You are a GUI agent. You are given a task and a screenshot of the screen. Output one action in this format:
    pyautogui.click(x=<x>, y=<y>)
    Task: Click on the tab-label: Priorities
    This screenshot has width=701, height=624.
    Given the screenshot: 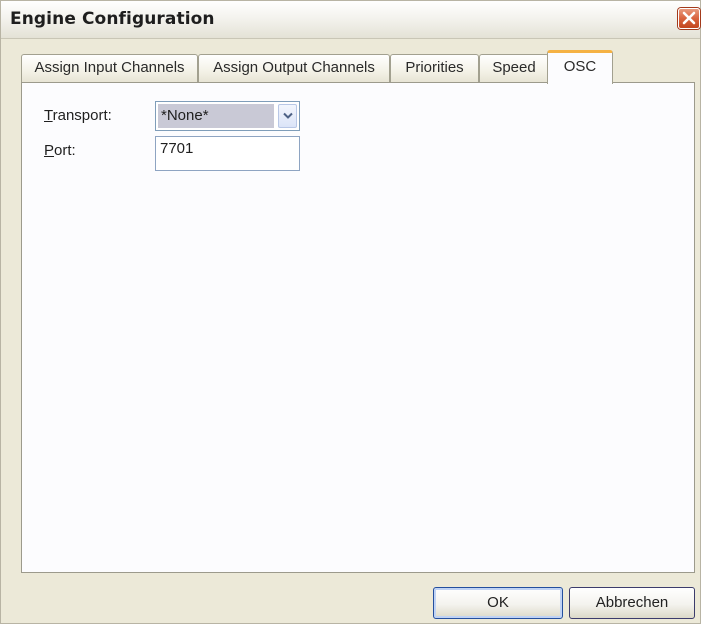 What is the action you would take?
    pyautogui.click(x=434, y=67)
    